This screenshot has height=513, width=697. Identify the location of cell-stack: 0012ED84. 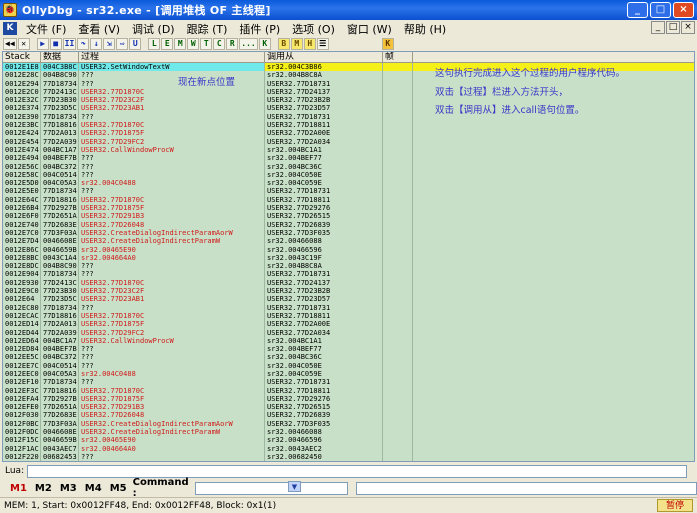
(22, 349).